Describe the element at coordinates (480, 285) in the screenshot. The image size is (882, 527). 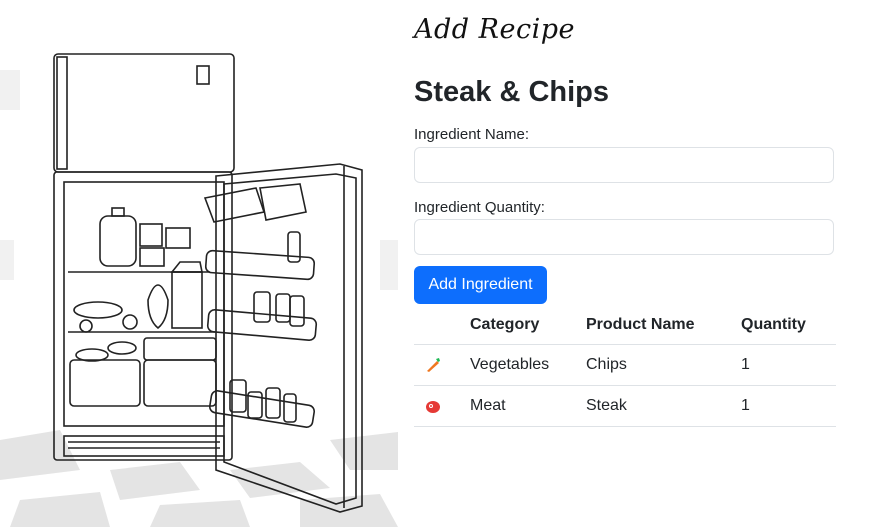
I see `add-ingredient-button: Add Ingredient` at that location.